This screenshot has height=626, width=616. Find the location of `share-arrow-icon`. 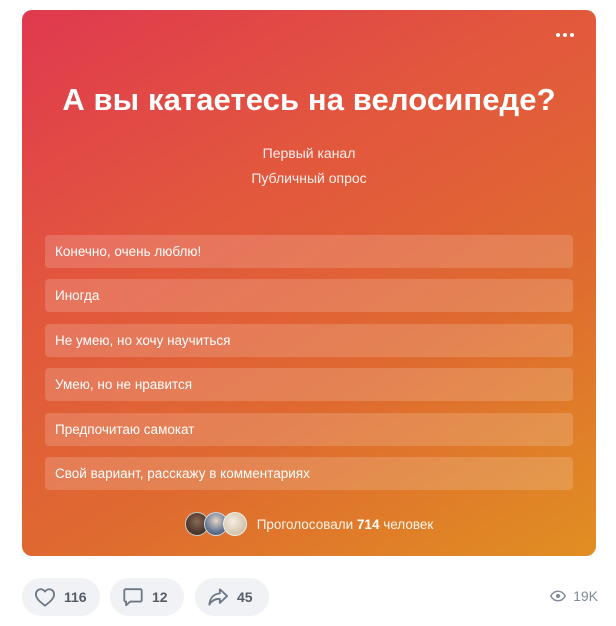

share-arrow-icon is located at coordinates (218, 597).